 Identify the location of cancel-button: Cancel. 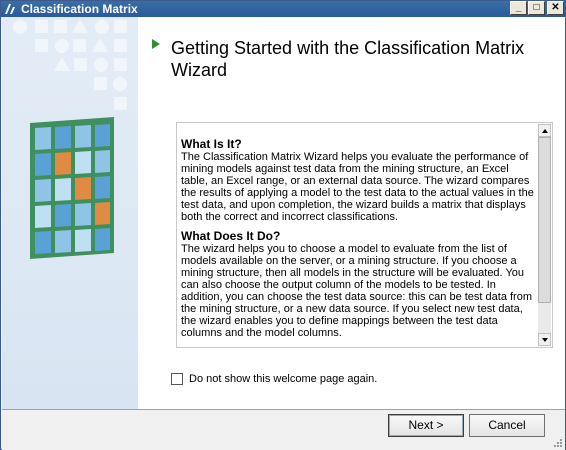
(507, 425).